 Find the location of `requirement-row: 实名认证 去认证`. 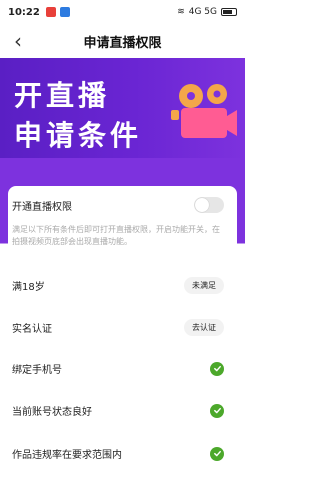

requirement-row: 实名认证 去认证 is located at coordinates (118, 327).